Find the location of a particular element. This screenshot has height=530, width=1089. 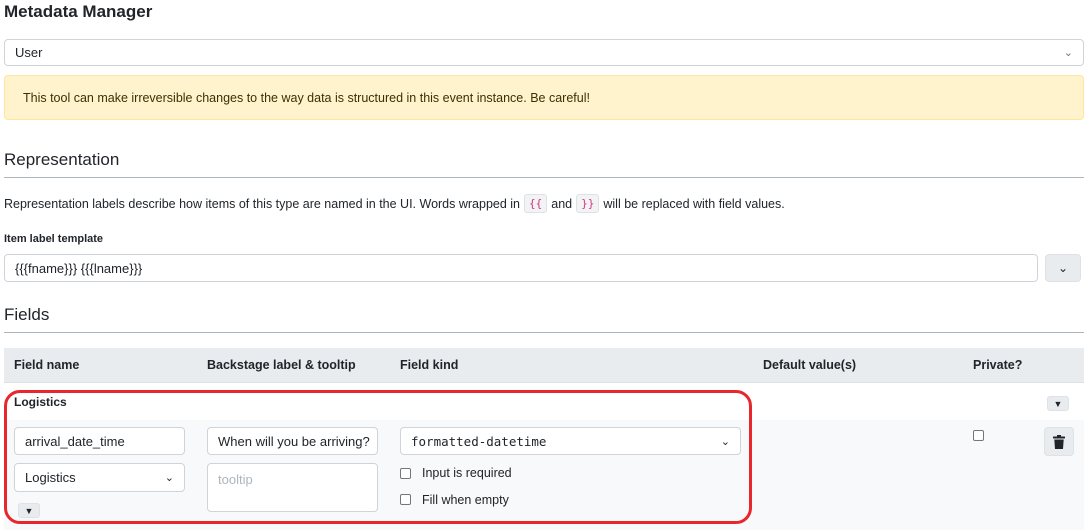

input-required-checkbox is located at coordinates (405, 473).